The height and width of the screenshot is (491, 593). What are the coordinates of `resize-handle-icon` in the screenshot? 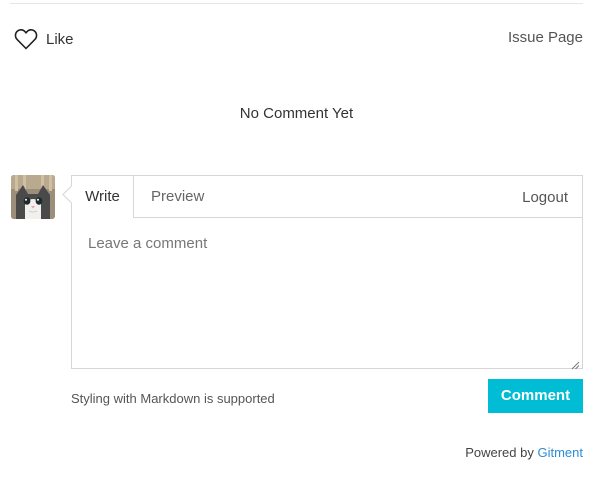 It's located at (575, 363).